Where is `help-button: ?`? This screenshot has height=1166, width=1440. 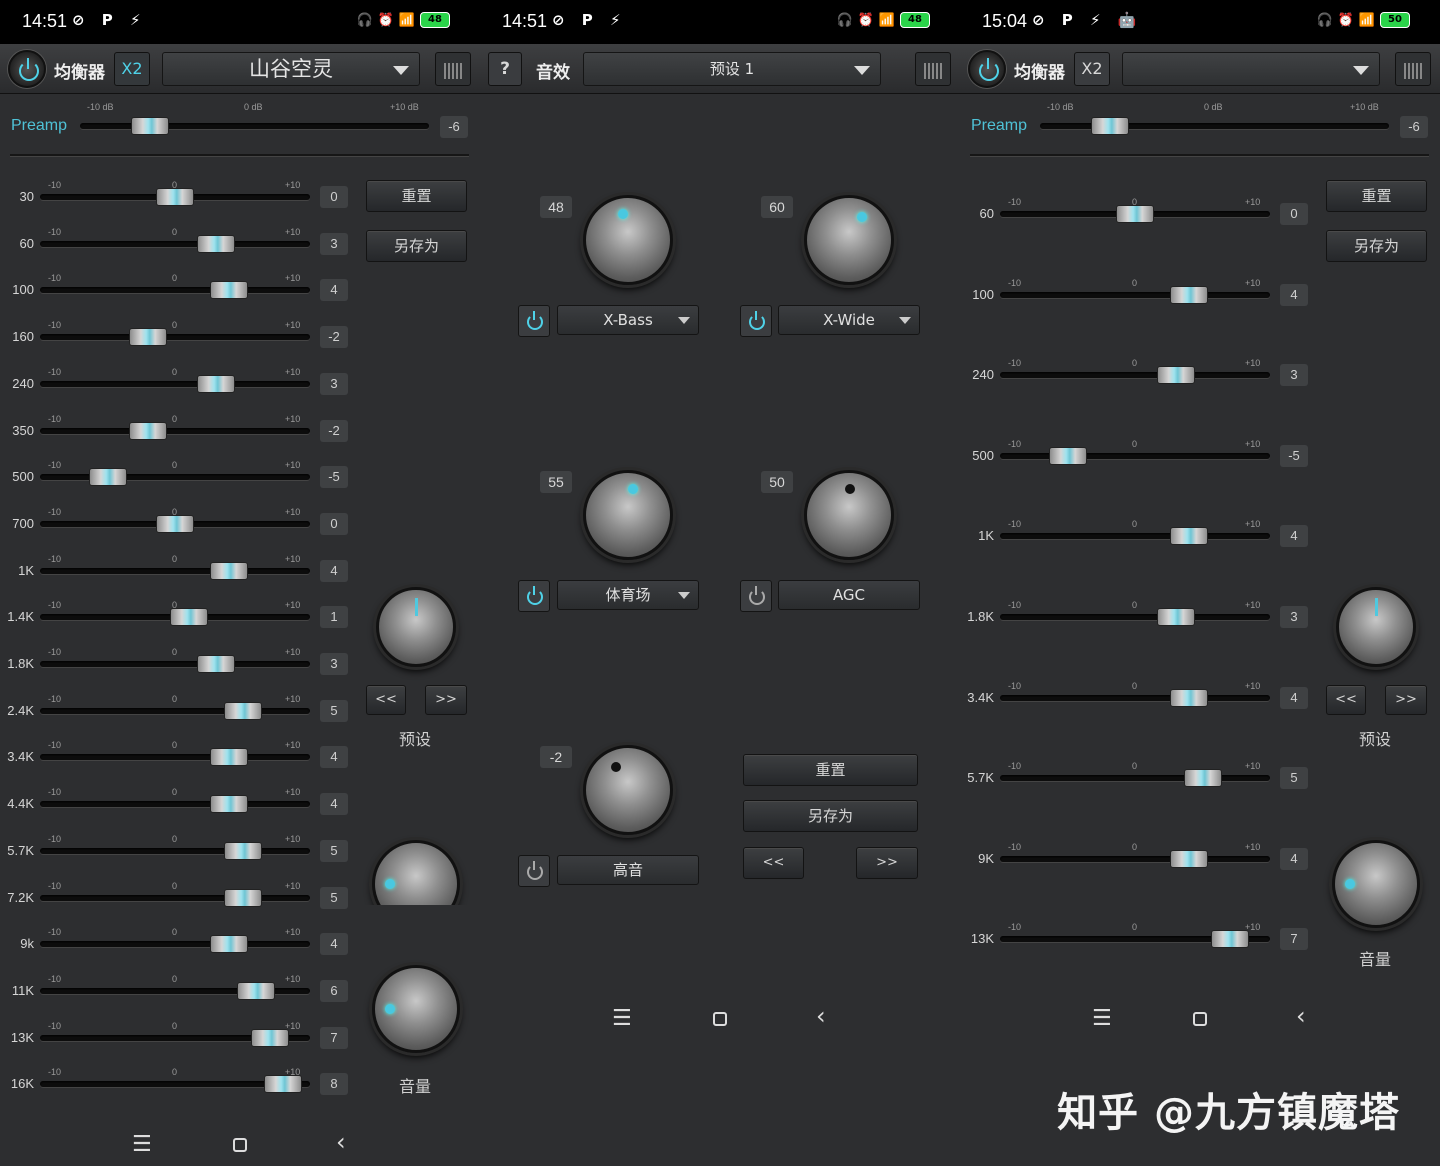 help-button: ? is located at coordinates (505, 69).